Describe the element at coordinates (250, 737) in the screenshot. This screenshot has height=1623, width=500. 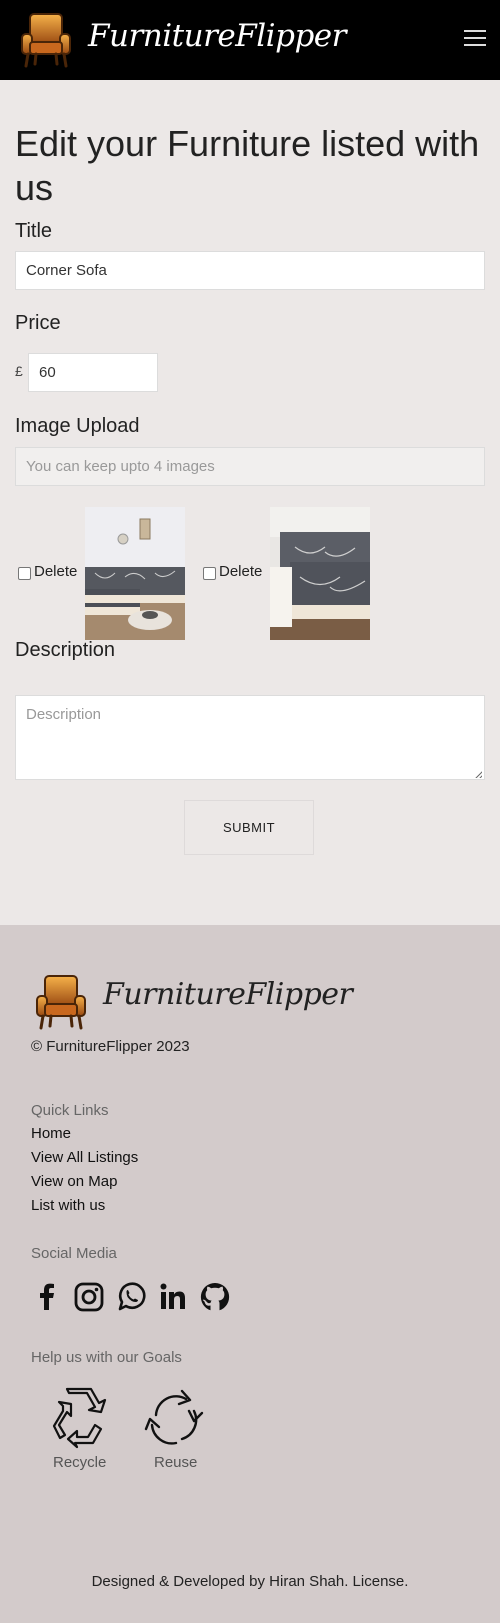
I see `description-textarea: Description` at that location.